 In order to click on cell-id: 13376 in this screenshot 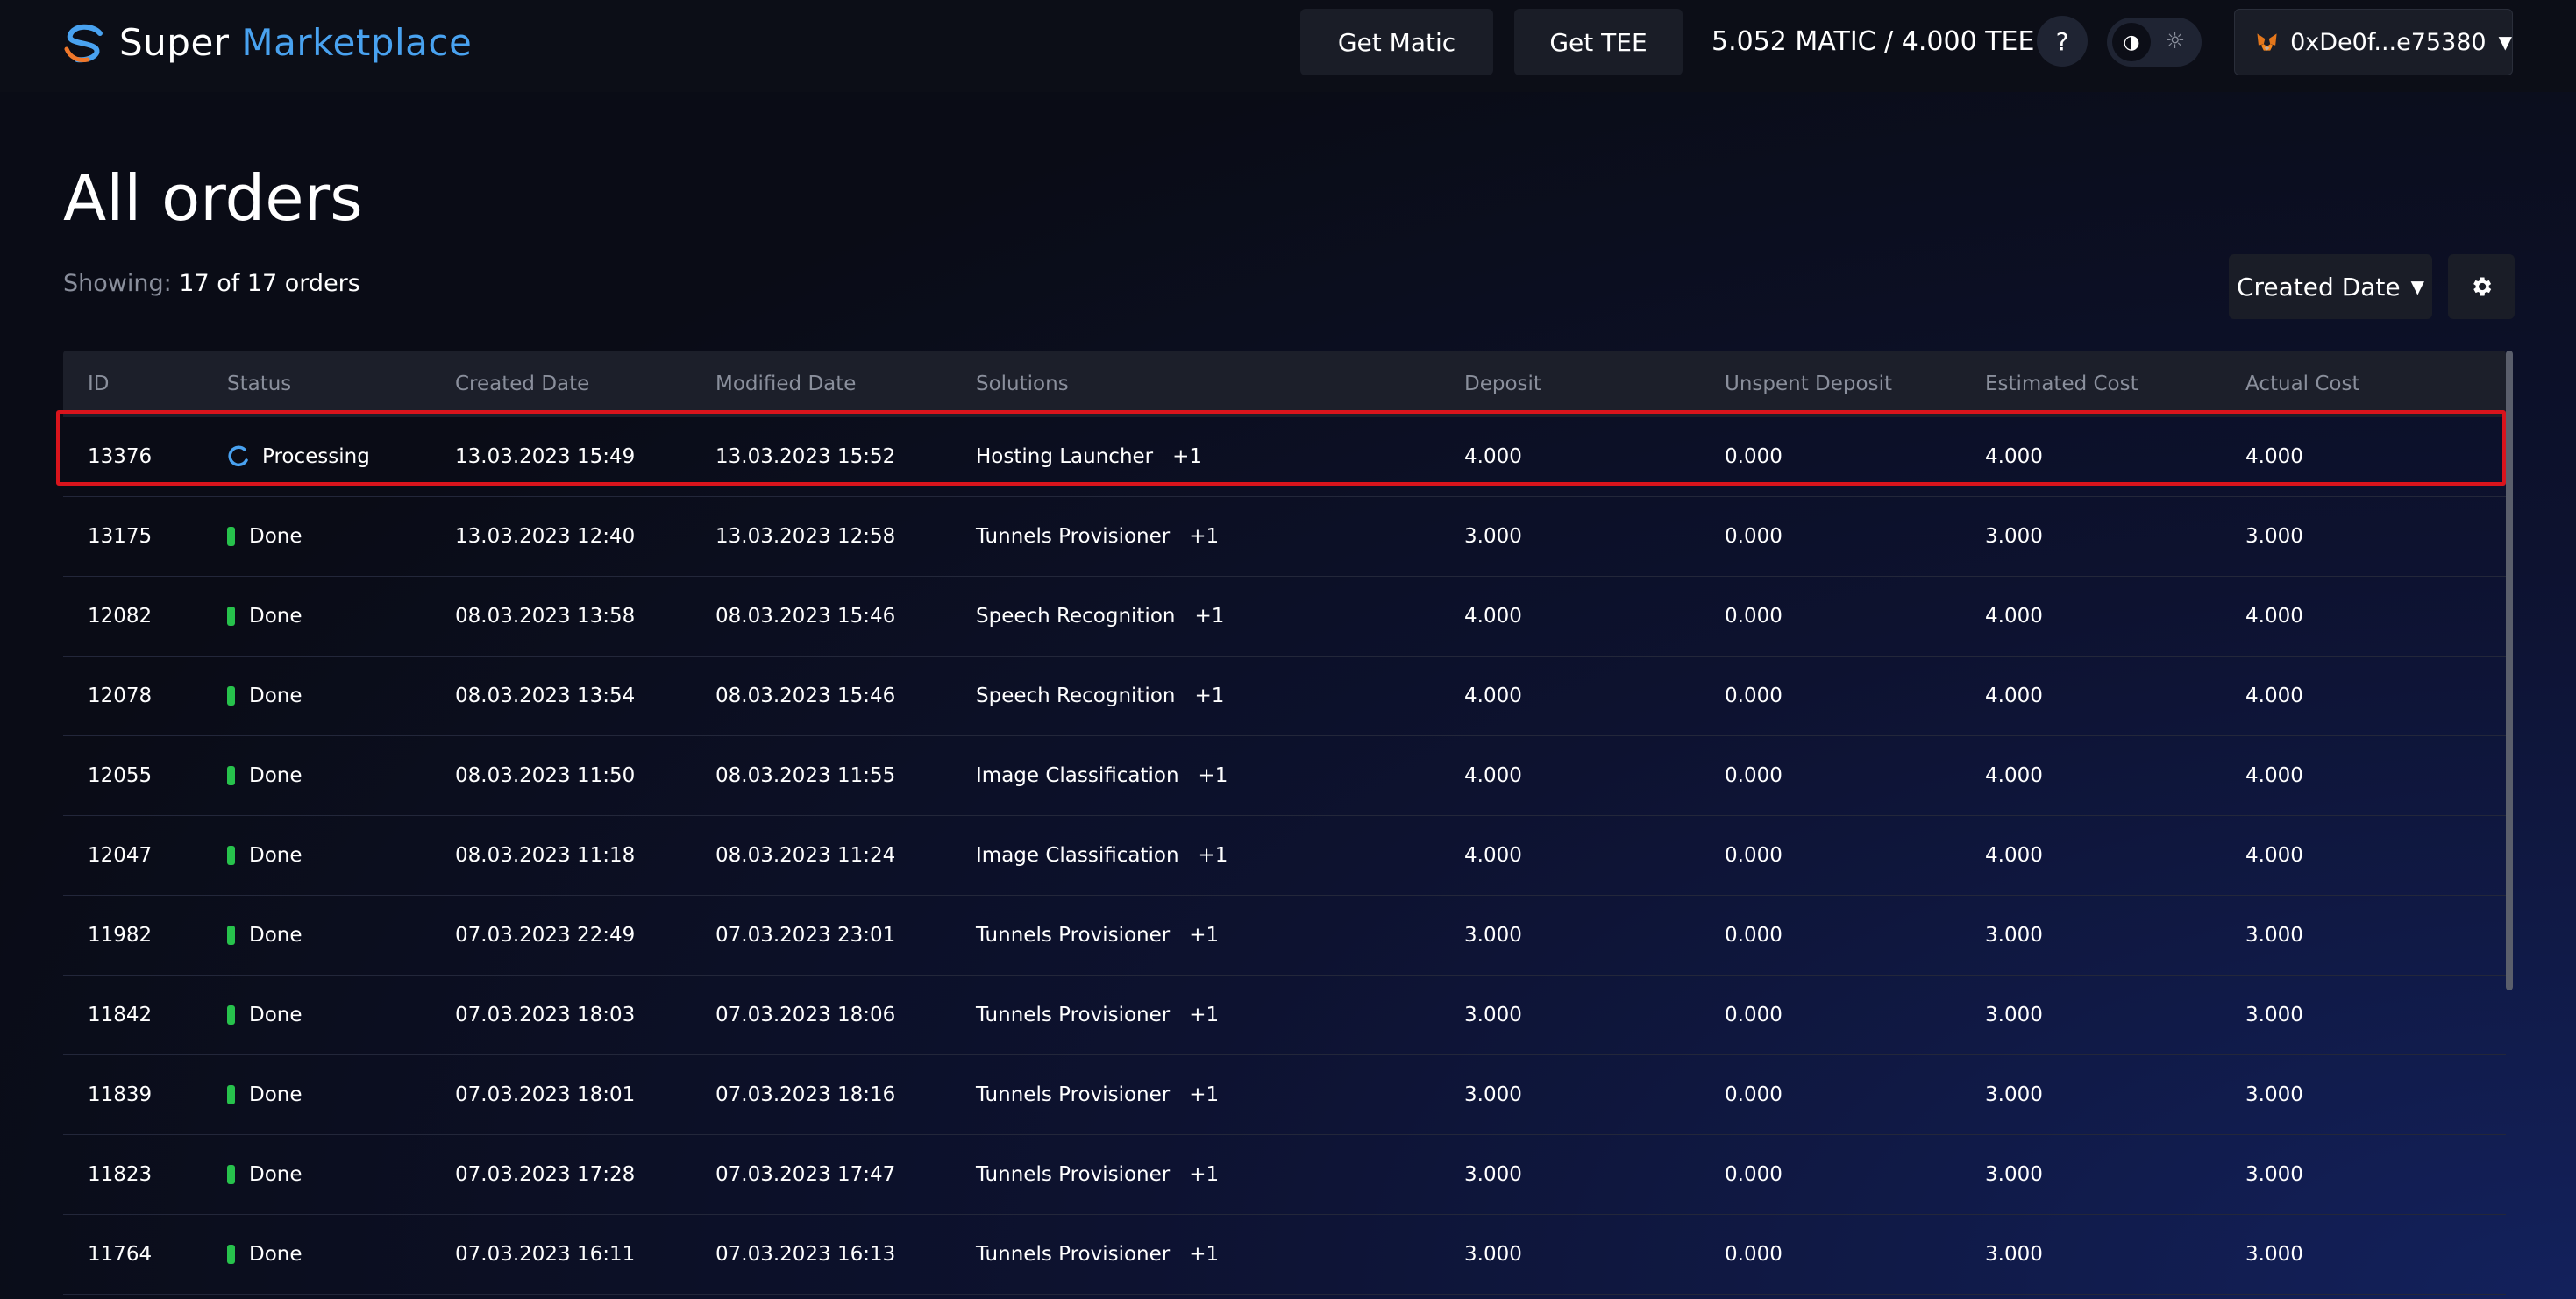, I will do `click(120, 456)`.